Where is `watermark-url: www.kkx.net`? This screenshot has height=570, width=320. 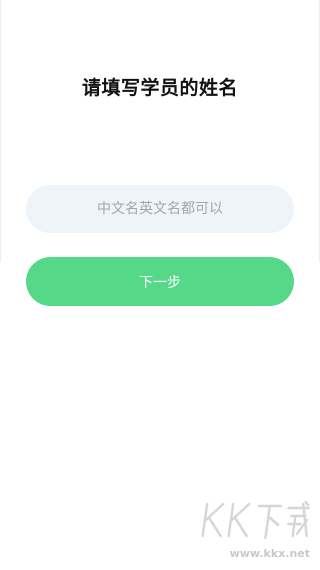 watermark-url: www.kkx.net is located at coordinates (269, 553).